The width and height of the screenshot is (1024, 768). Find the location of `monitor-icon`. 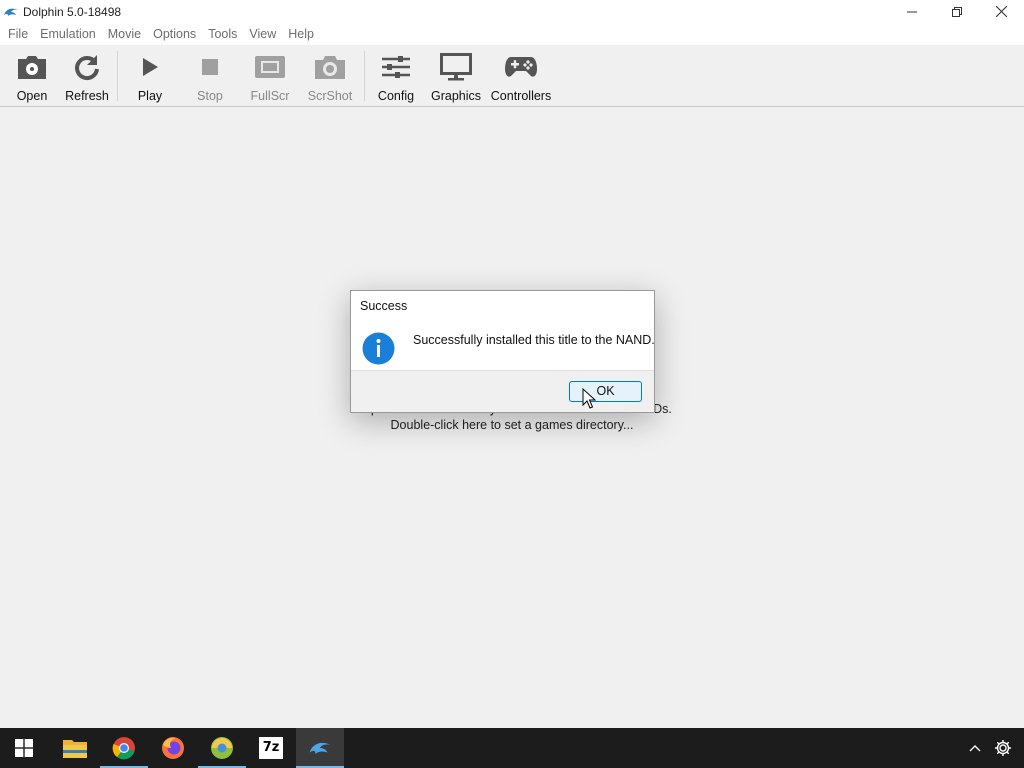

monitor-icon is located at coordinates (456, 67).